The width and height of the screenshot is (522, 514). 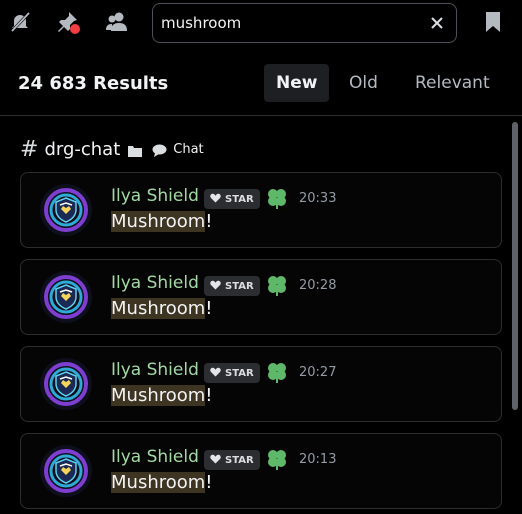 What do you see at coordinates (82, 149) in the screenshot?
I see `channel-name: drg-chat` at bounding box center [82, 149].